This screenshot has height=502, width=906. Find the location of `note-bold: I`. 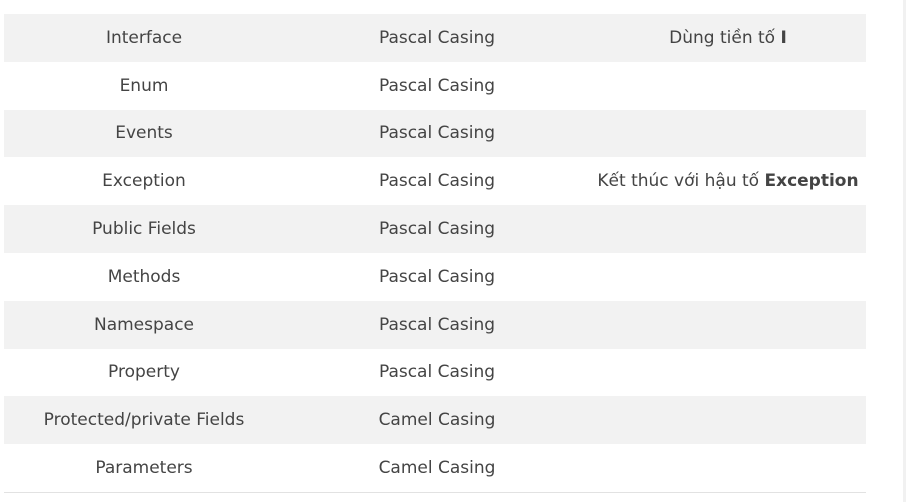

note-bold: I is located at coordinates (783, 37).